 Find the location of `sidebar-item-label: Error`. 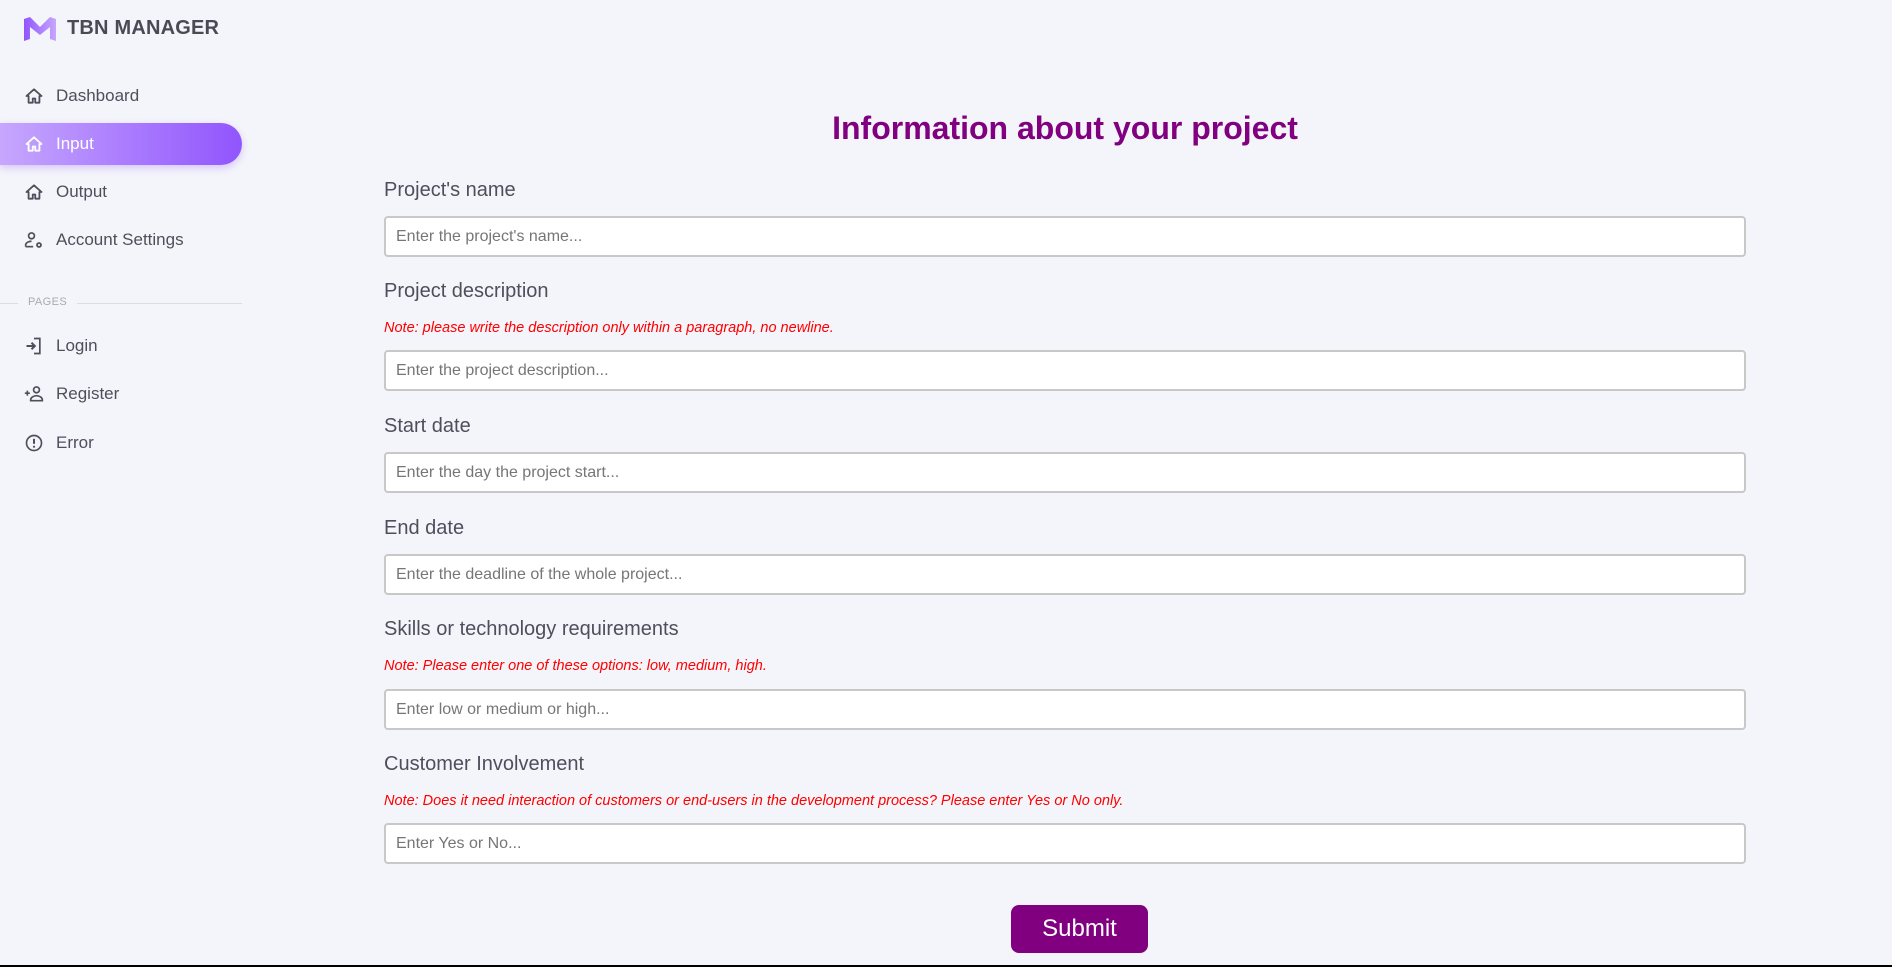

sidebar-item-label: Error is located at coordinates (75, 442).